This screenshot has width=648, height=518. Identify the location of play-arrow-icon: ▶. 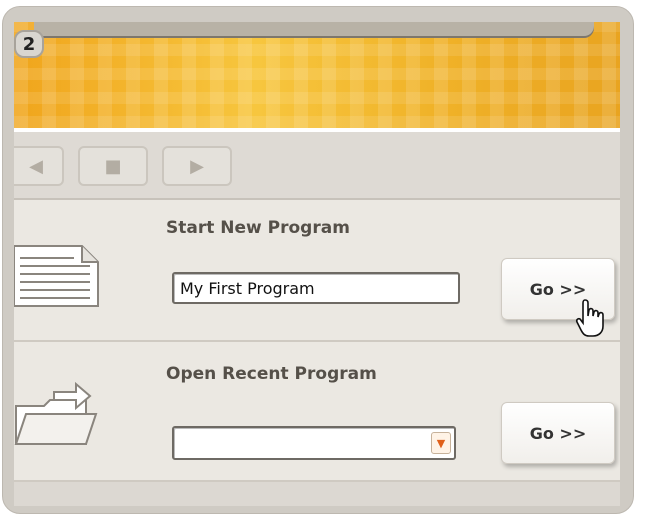
(197, 166).